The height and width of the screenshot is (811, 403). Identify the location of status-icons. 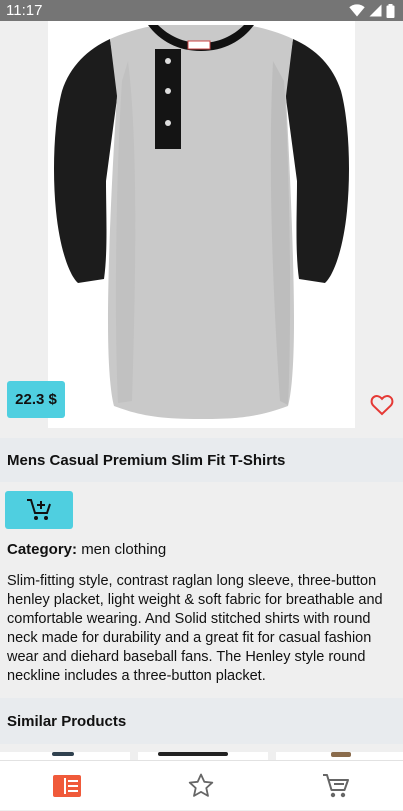
(372, 10).